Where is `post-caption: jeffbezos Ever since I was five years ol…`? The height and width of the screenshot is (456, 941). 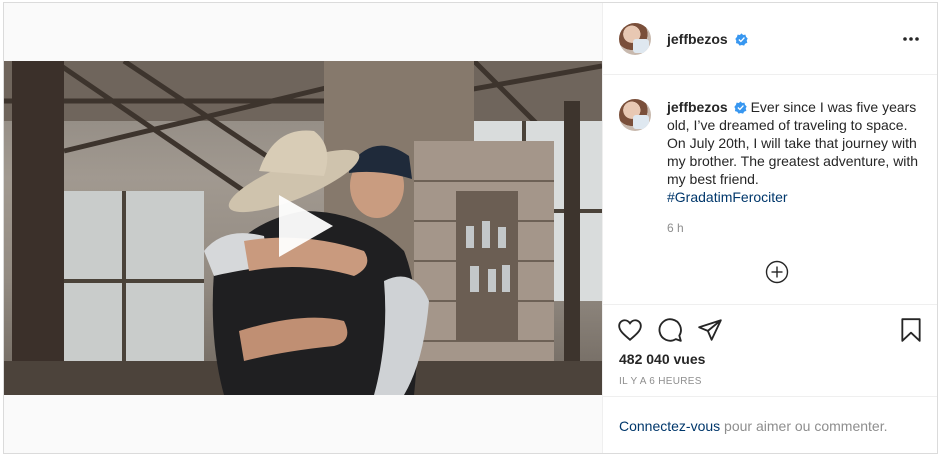
post-caption: jeffbezos Ever since I was five years ol… is located at coordinates (798, 152).